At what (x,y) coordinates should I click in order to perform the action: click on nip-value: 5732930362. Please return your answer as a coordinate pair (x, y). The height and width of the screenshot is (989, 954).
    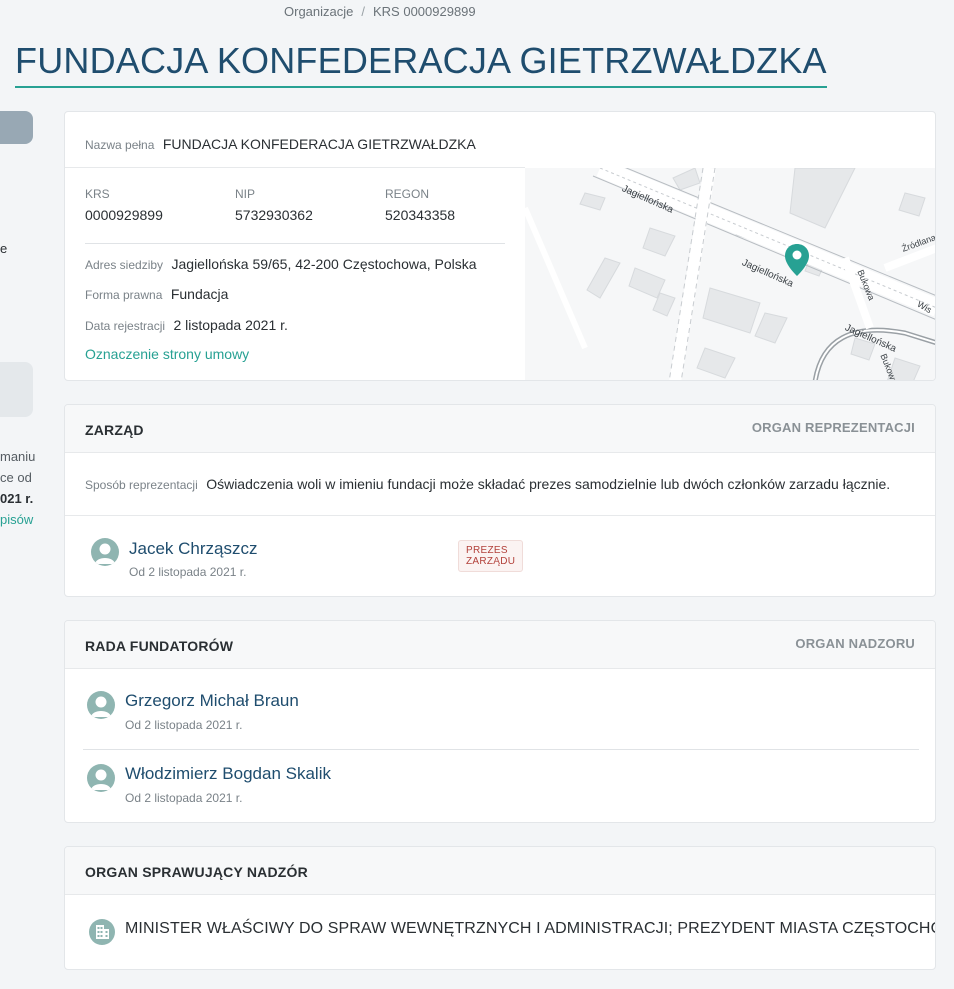
    Looking at the image, I should click on (274, 215).